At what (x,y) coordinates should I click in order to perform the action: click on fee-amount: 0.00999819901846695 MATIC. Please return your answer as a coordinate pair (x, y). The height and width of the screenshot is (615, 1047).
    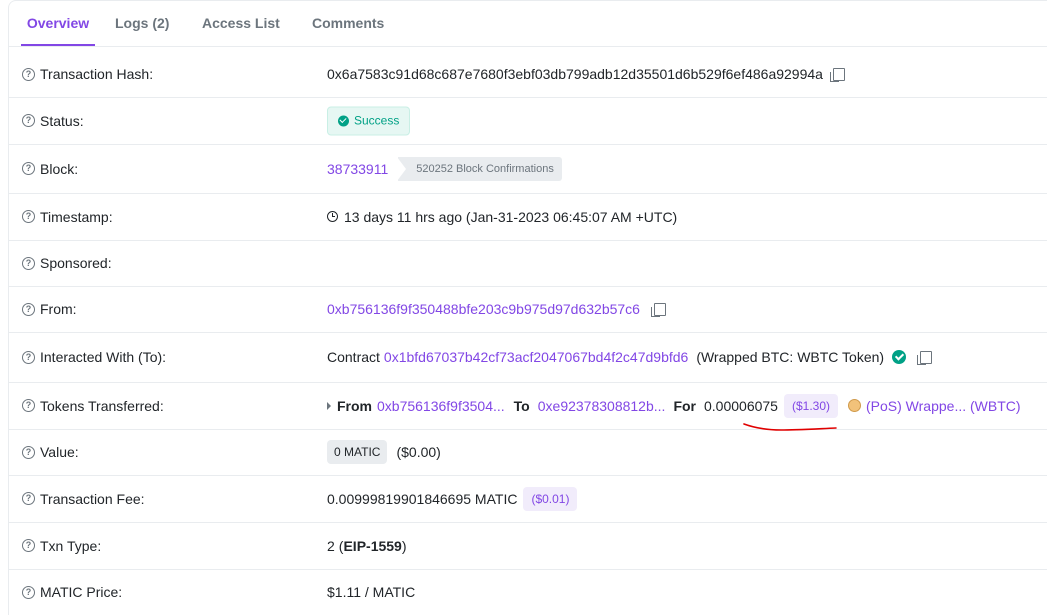
    Looking at the image, I should click on (422, 498).